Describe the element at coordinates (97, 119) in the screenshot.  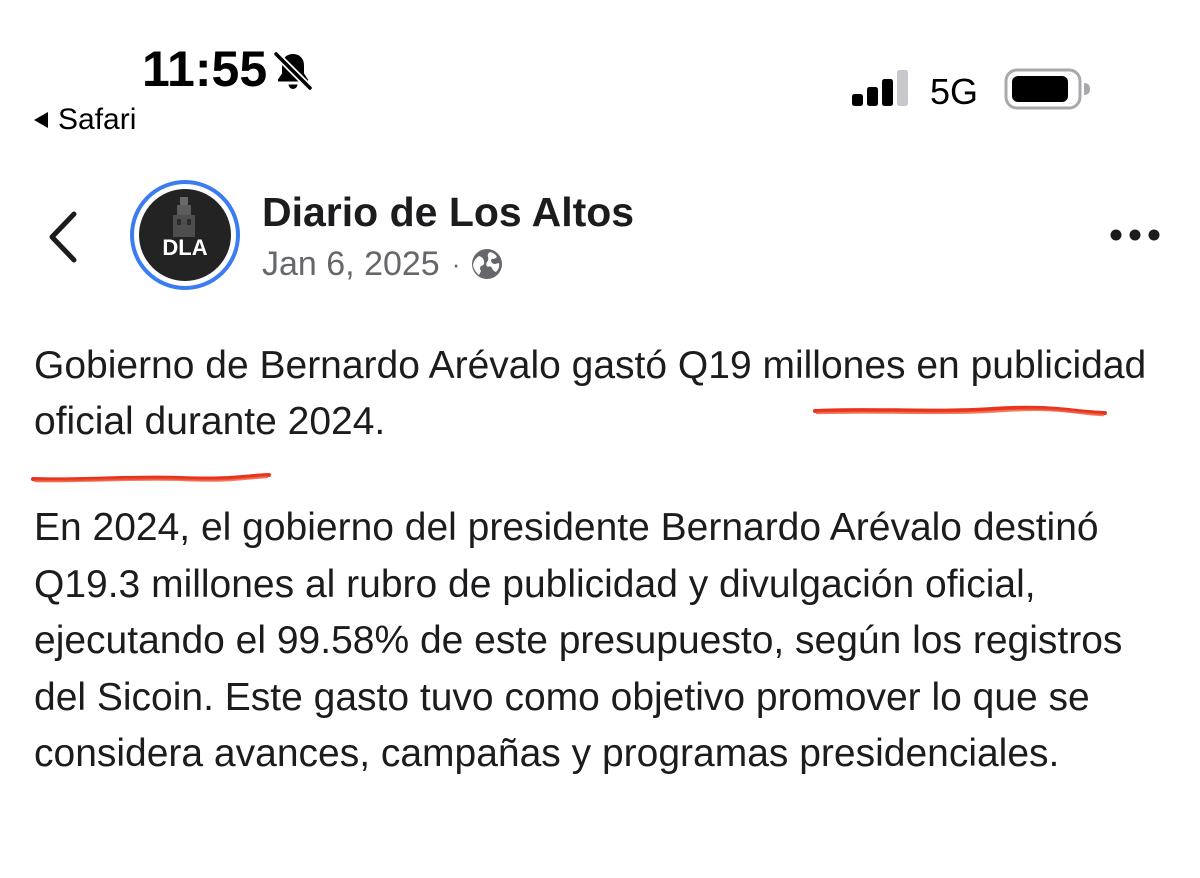
I see `back-app-label: Safari` at that location.